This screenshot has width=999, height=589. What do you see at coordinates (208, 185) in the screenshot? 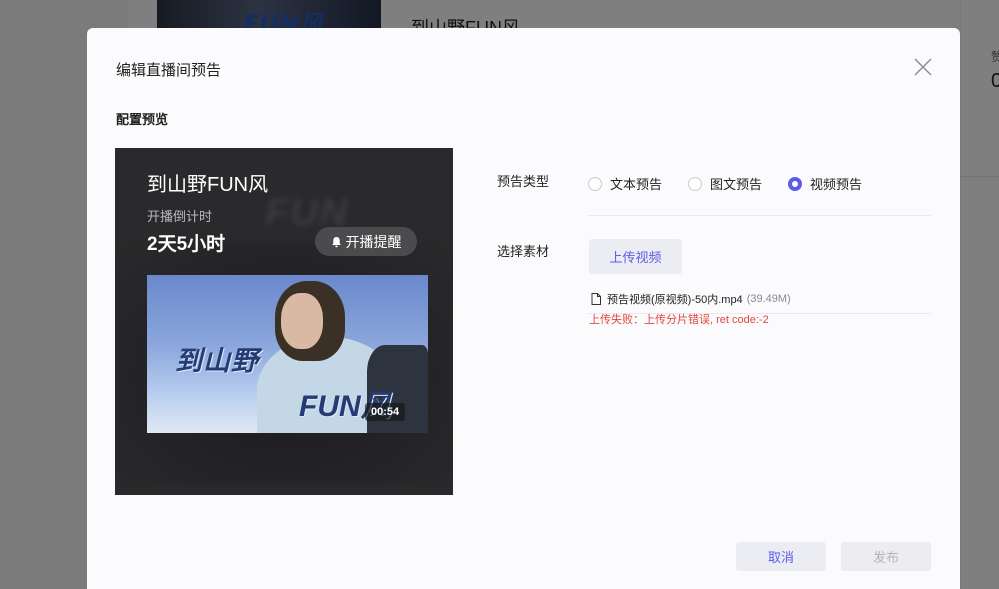
I see `preview-title: 到山野FUN风` at bounding box center [208, 185].